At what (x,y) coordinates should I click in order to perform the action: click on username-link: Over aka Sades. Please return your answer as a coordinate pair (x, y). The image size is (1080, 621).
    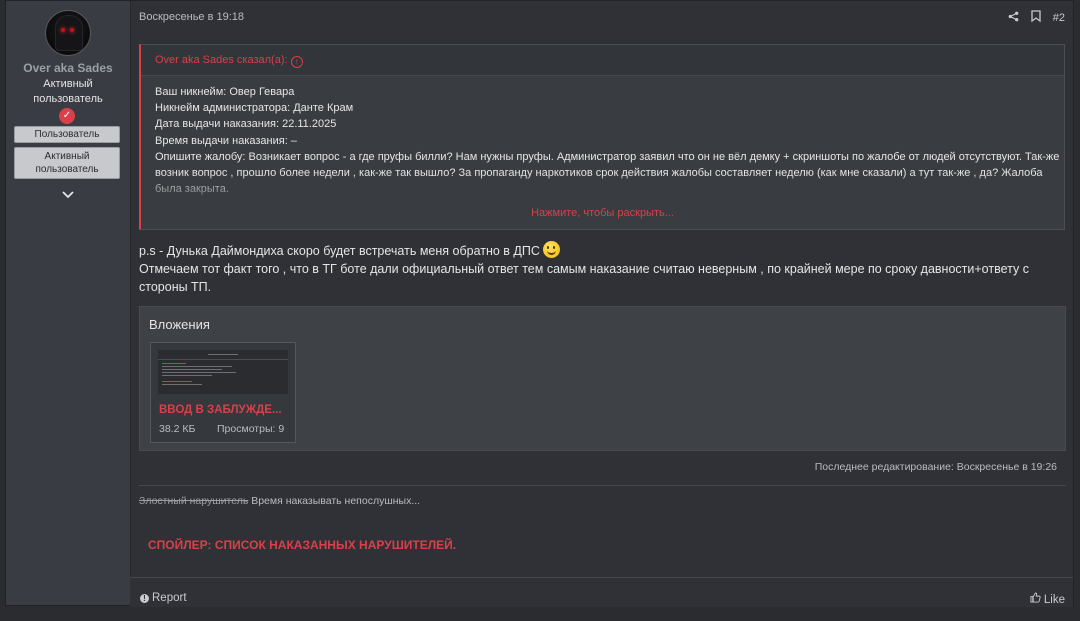
    Looking at the image, I should click on (68, 68).